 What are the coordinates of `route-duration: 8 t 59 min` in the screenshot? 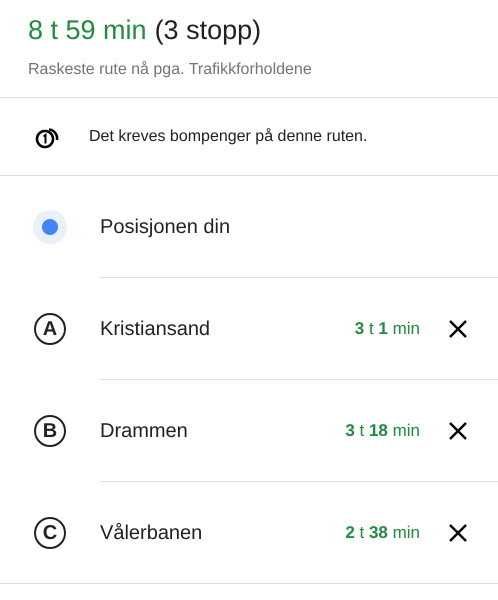 It's located at (87, 30).